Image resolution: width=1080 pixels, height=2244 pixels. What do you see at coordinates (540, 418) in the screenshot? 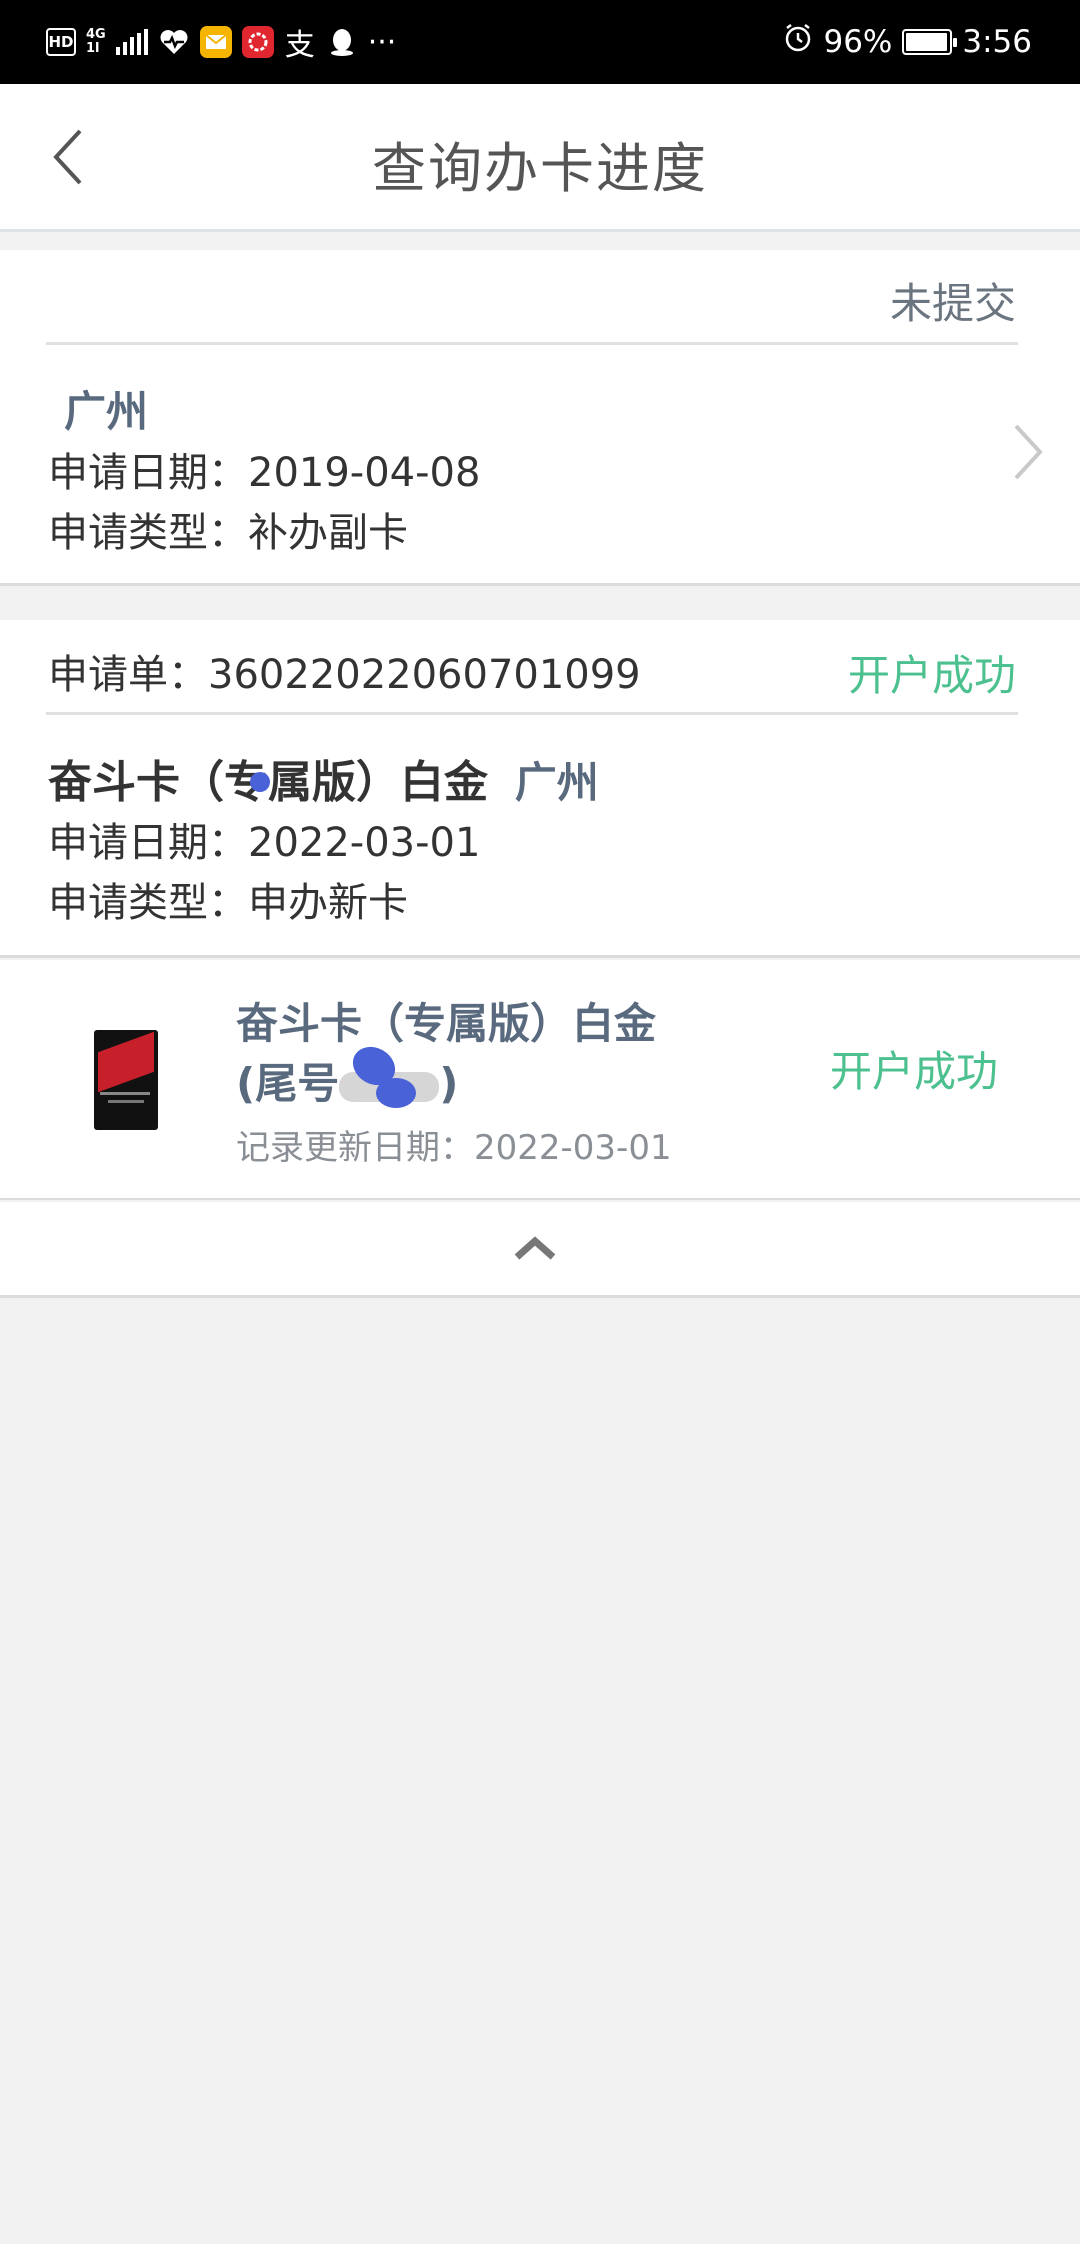
I see `application-card-1: 未提交 广州 申请日期：2019-04-08 申请类型：补办副卡` at bounding box center [540, 418].